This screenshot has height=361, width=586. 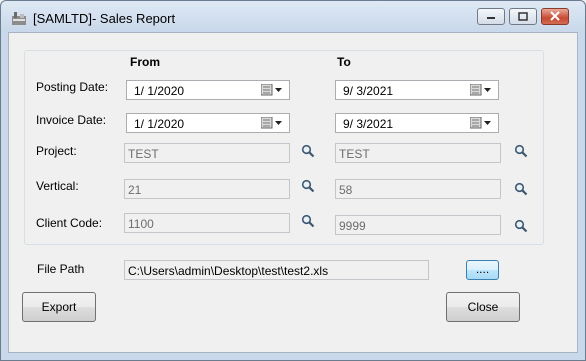 What do you see at coordinates (344, 62) in the screenshot?
I see `to-header: To` at bounding box center [344, 62].